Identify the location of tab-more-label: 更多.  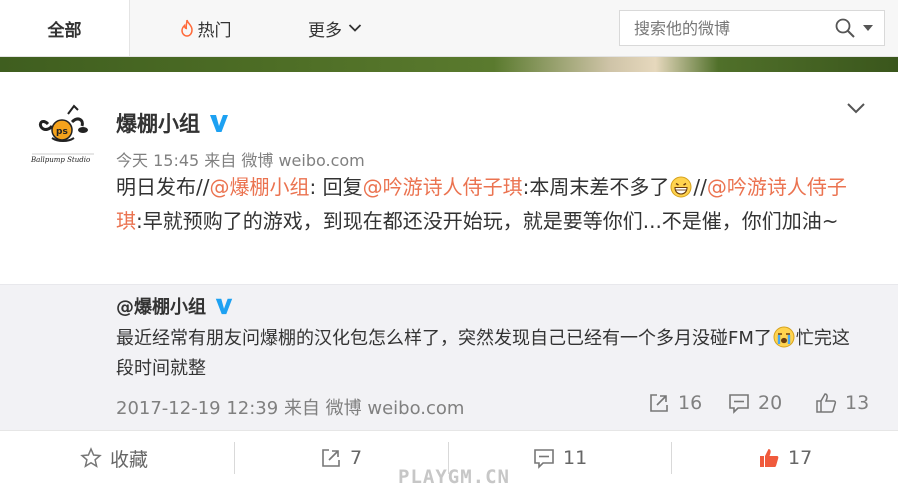
(325, 30).